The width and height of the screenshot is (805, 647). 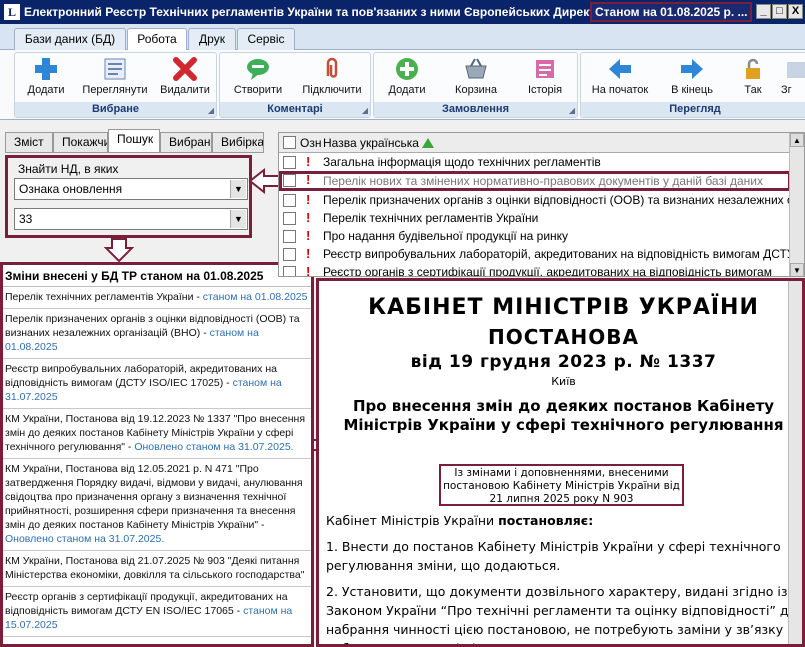 What do you see at coordinates (238, 142) in the screenshot?
I see `tab-selection: Вибірка` at bounding box center [238, 142].